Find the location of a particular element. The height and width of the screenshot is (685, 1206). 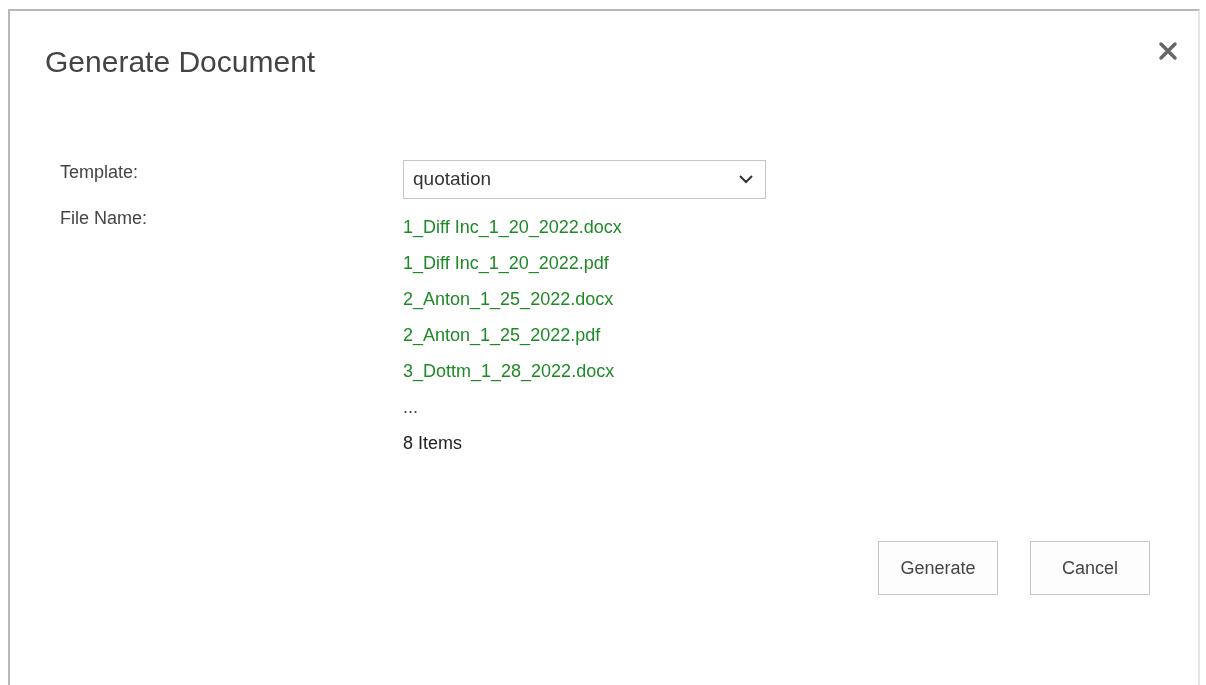

generate-button: Generate is located at coordinates (938, 568).